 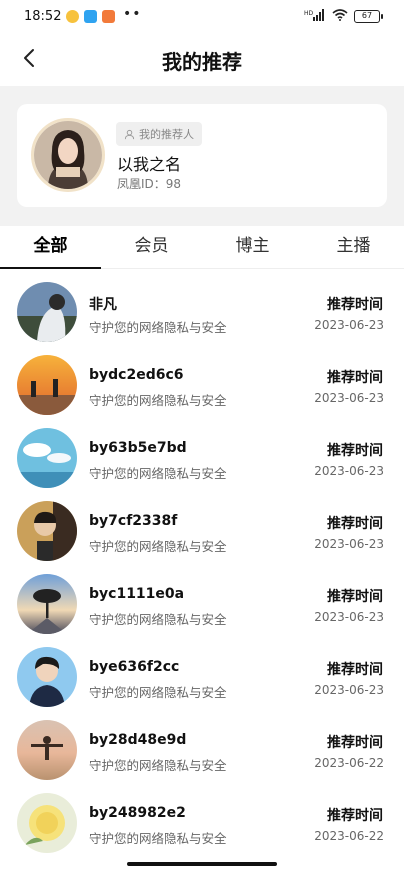 I want to click on item-name: bye636f2cc, so click(x=134, y=667).